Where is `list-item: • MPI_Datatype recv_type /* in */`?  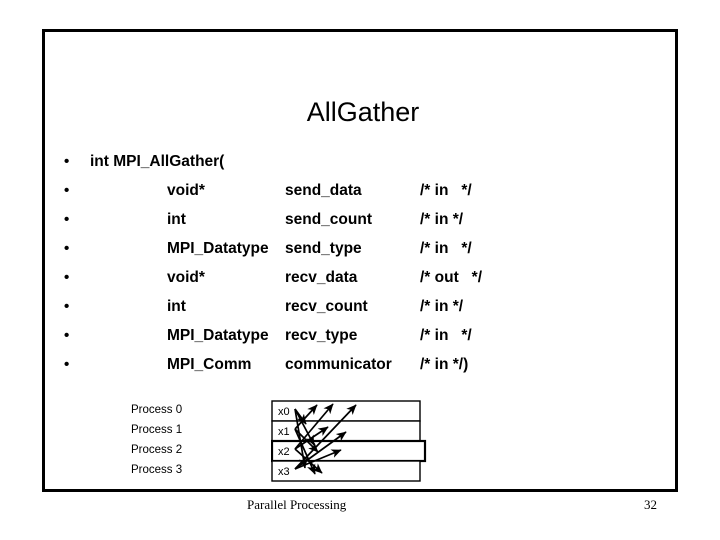 list-item: • MPI_Datatype recv_type /* in */ is located at coordinates (363, 338).